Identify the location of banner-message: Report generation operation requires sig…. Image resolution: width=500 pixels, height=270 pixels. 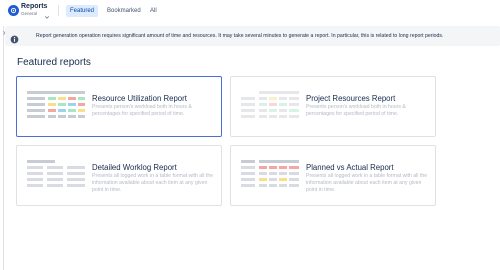
(240, 36).